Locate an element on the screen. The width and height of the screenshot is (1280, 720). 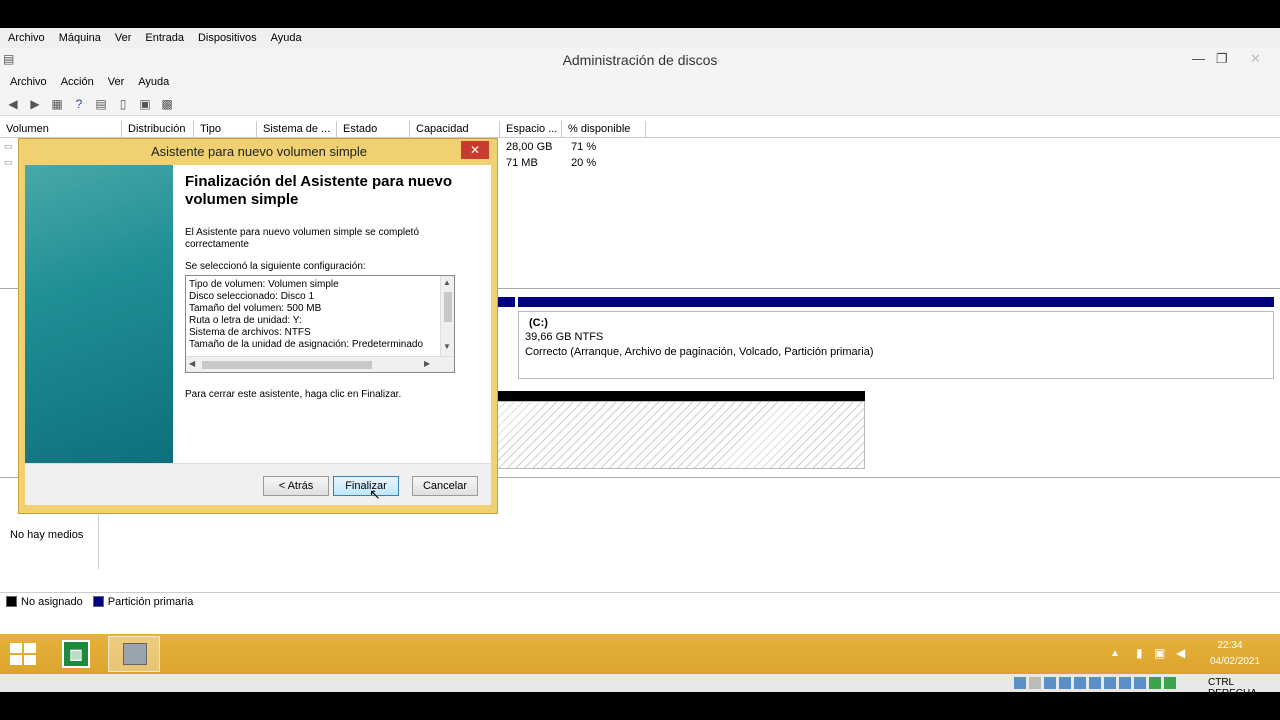
vt-status-icon is located at coordinates (1155, 683).